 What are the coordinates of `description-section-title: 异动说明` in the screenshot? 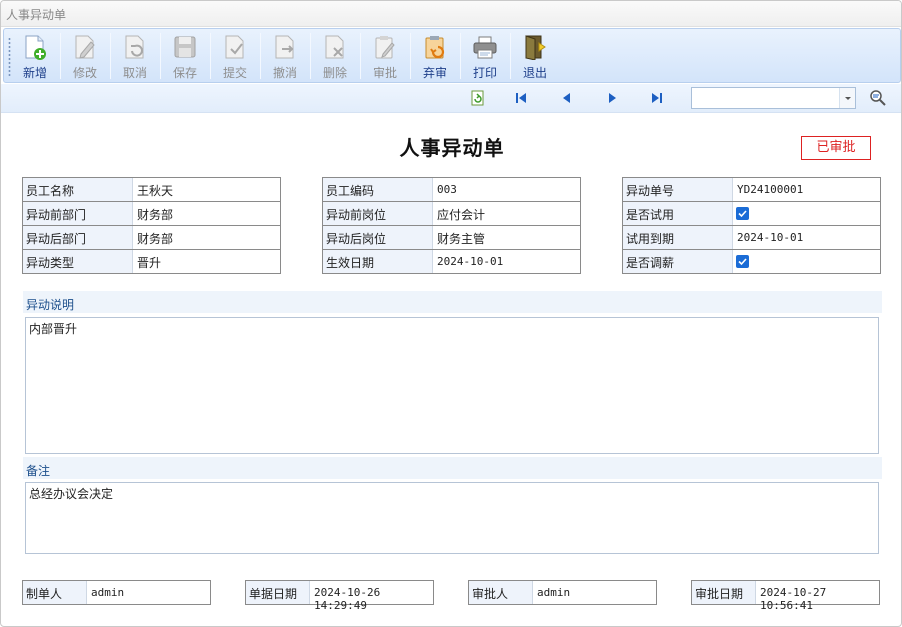 It's located at (452, 302).